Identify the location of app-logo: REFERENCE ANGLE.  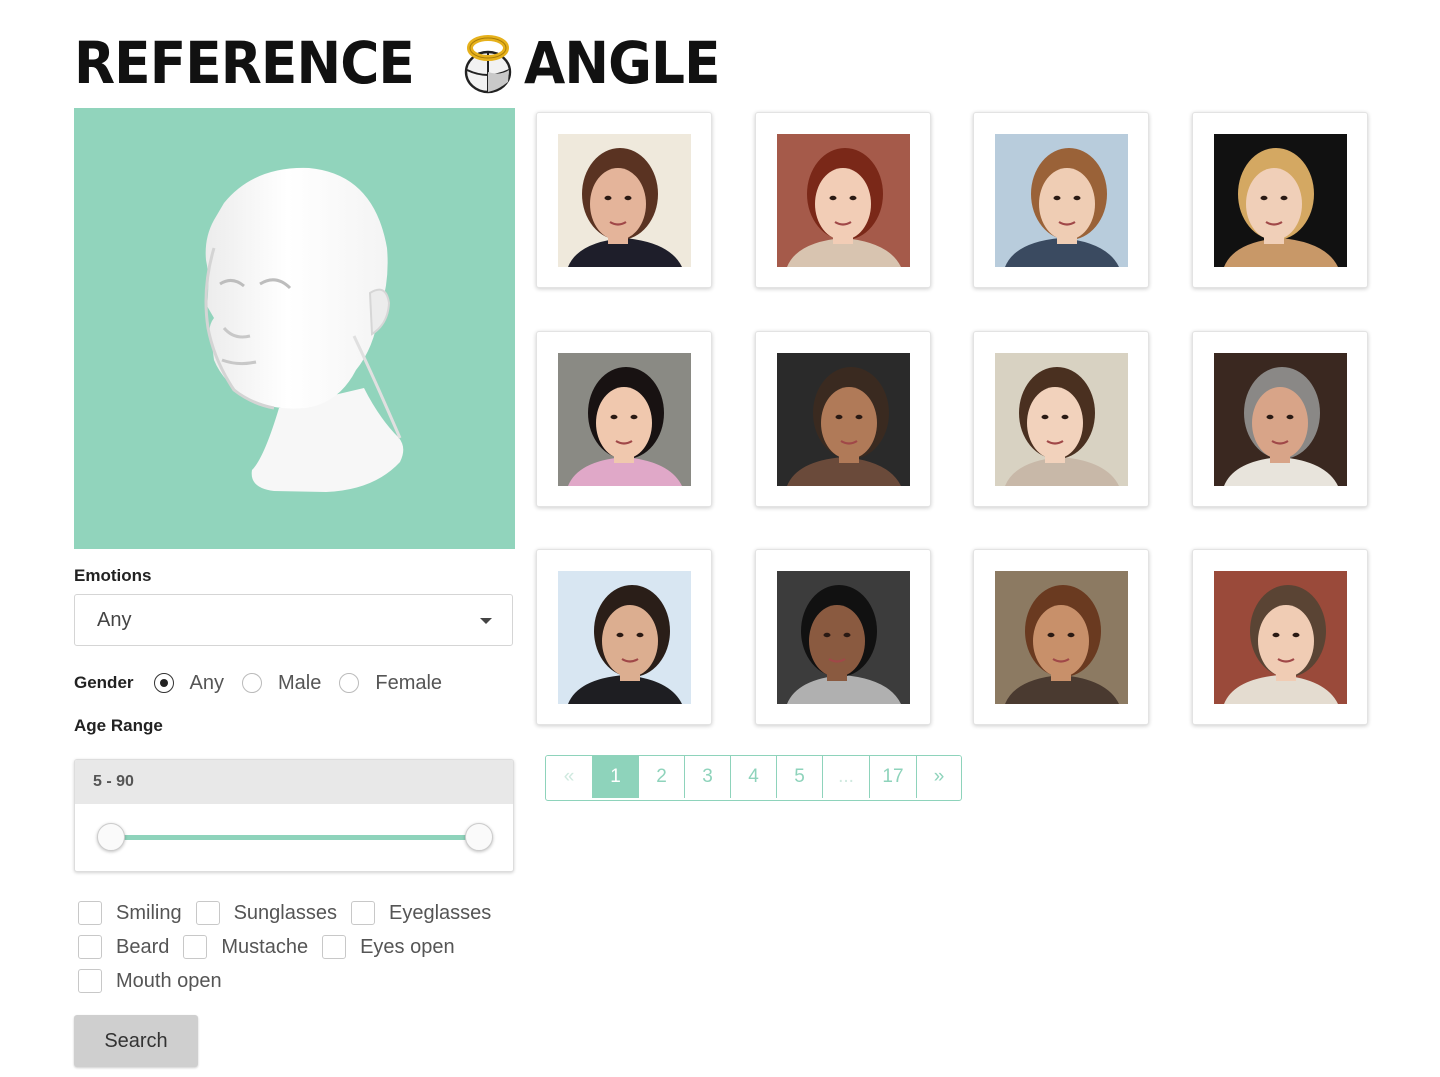
(405, 63).